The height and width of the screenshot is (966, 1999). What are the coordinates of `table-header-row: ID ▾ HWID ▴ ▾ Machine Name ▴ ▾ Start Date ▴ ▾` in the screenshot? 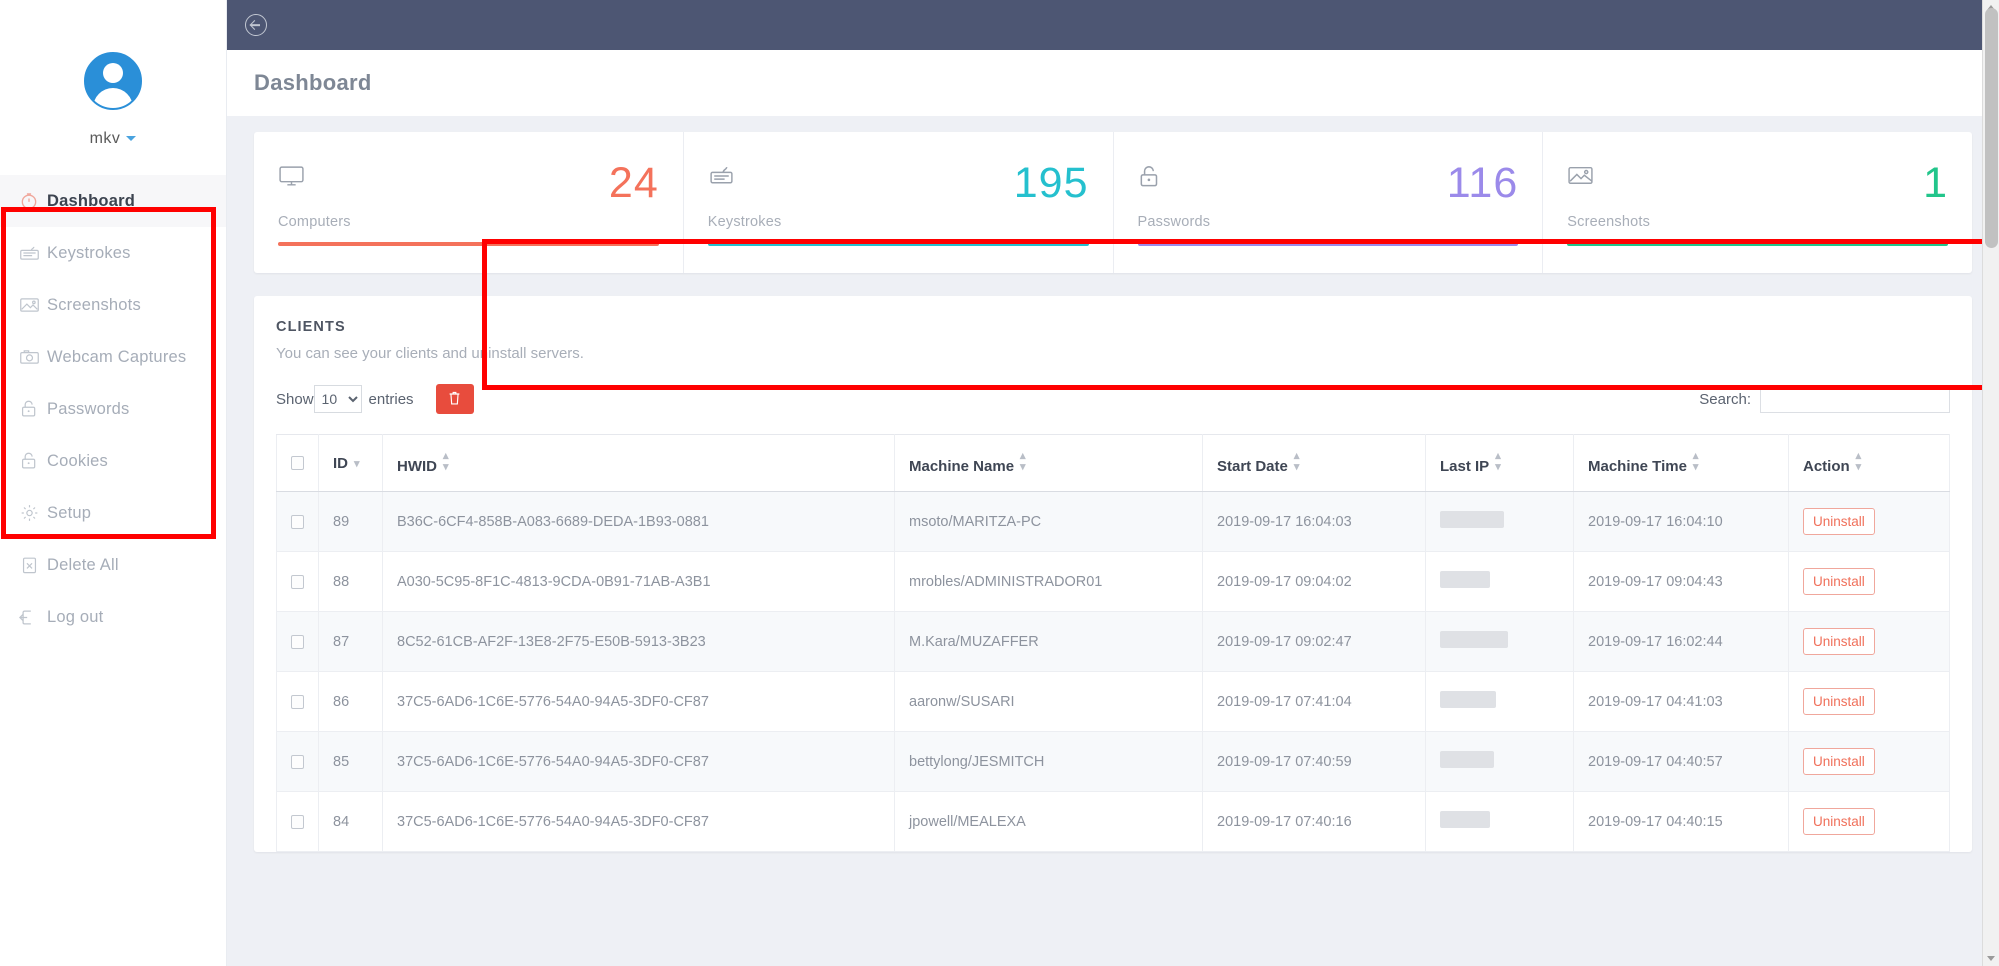 It's located at (1113, 463).